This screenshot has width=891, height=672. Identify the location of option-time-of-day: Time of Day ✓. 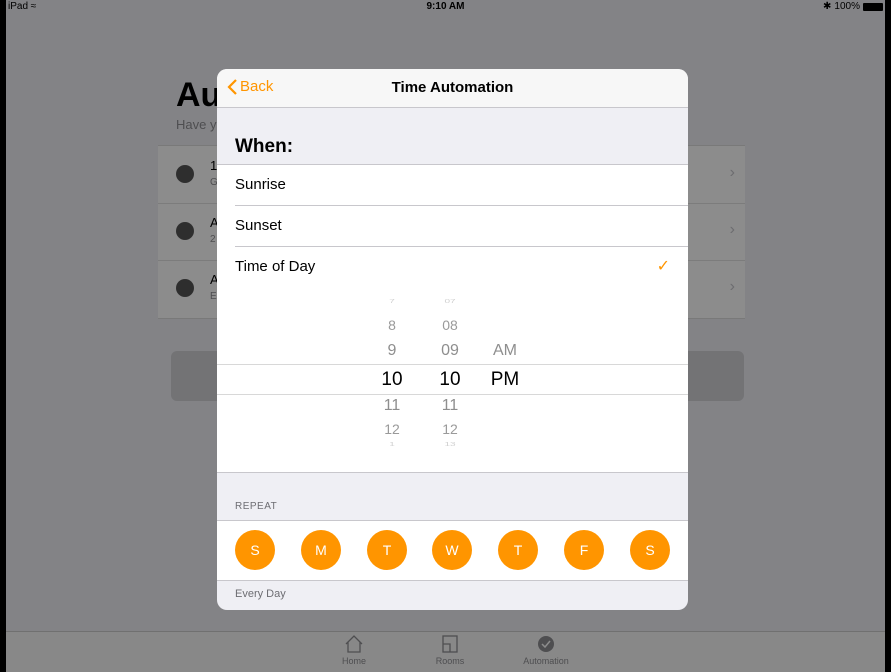
(461, 267).